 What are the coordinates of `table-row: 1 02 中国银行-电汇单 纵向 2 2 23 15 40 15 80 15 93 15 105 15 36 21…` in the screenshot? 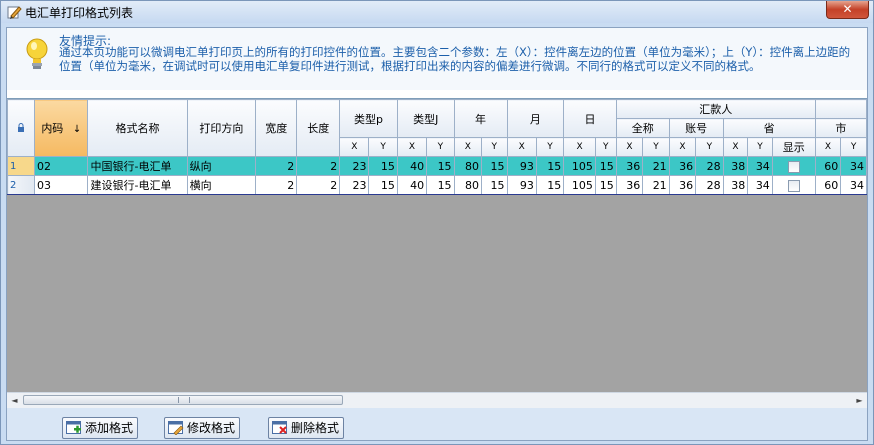 It's located at (437, 166).